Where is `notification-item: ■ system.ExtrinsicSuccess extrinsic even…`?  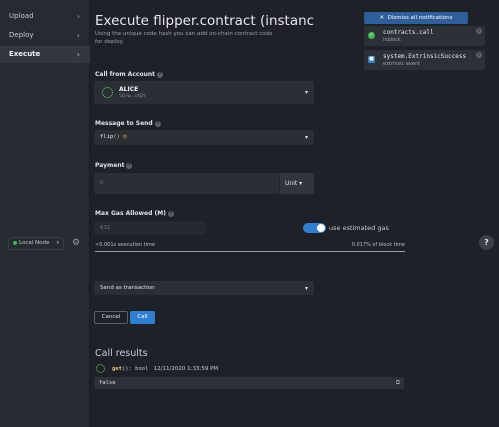
notification-item: ■ system.ExtrinsicSuccess extrinsic even… is located at coordinates (424, 60).